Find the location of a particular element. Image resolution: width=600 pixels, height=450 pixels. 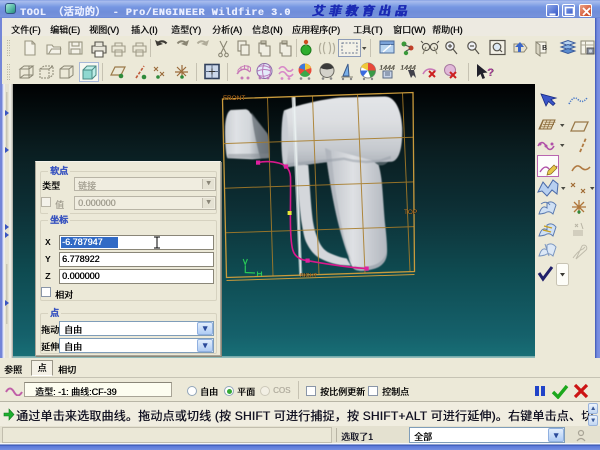

svg-text: RIGHT is located at coordinates (309, 276).